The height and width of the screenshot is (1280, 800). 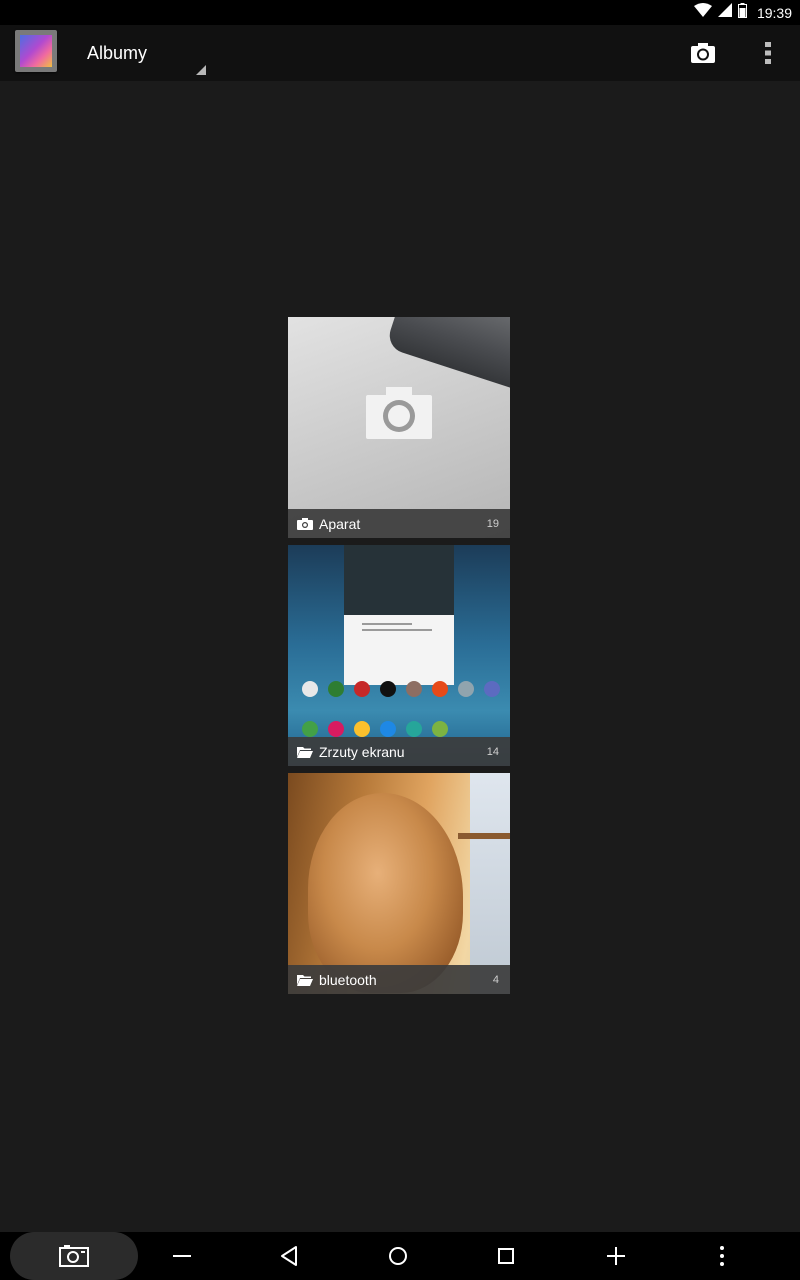 I want to click on status-icons: 19:39, so click(x=742, y=12).